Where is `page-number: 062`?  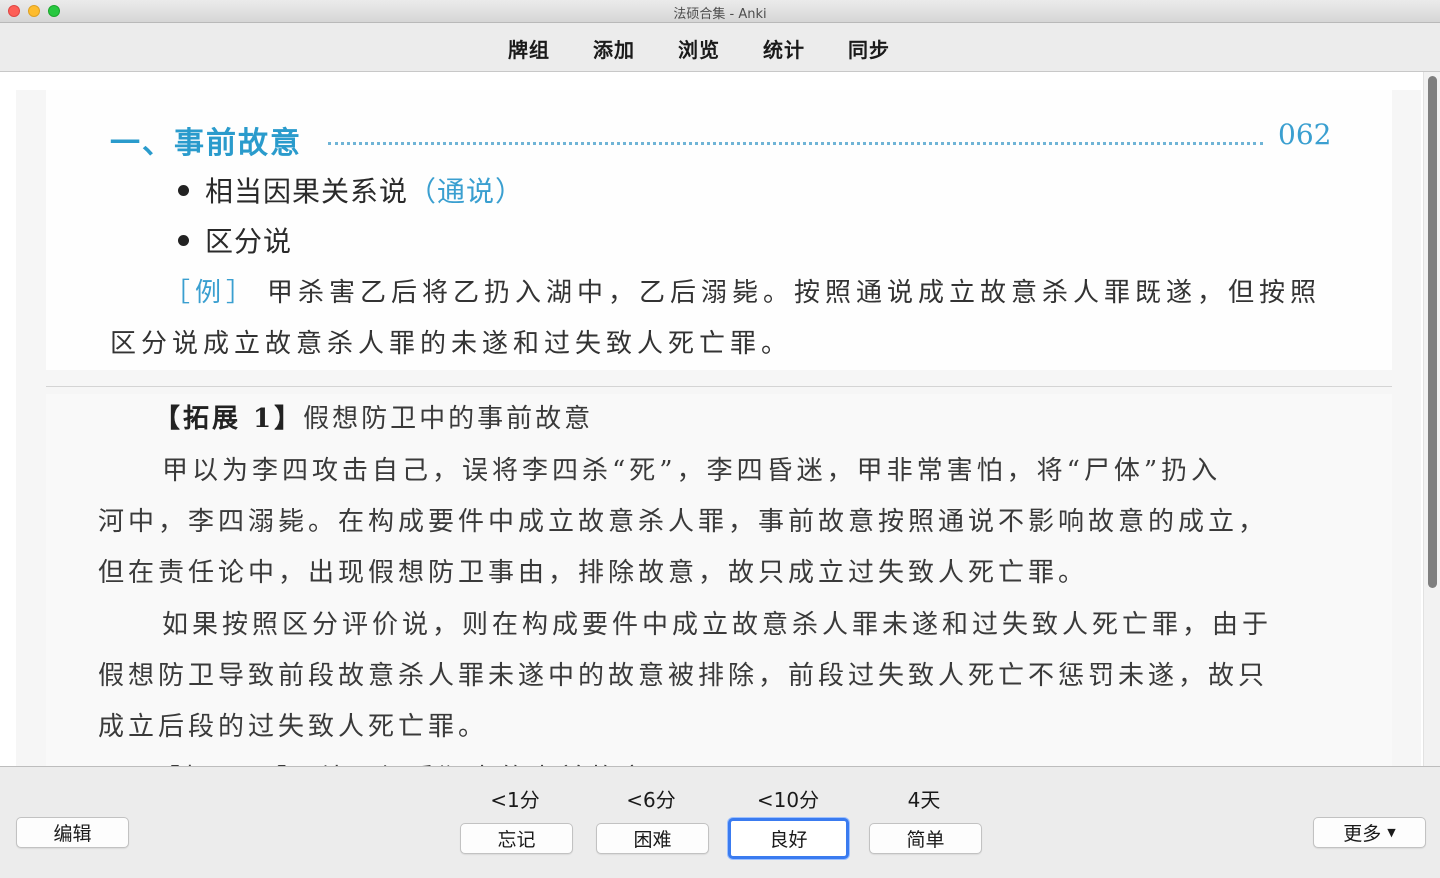
page-number: 062 is located at coordinates (1305, 134).